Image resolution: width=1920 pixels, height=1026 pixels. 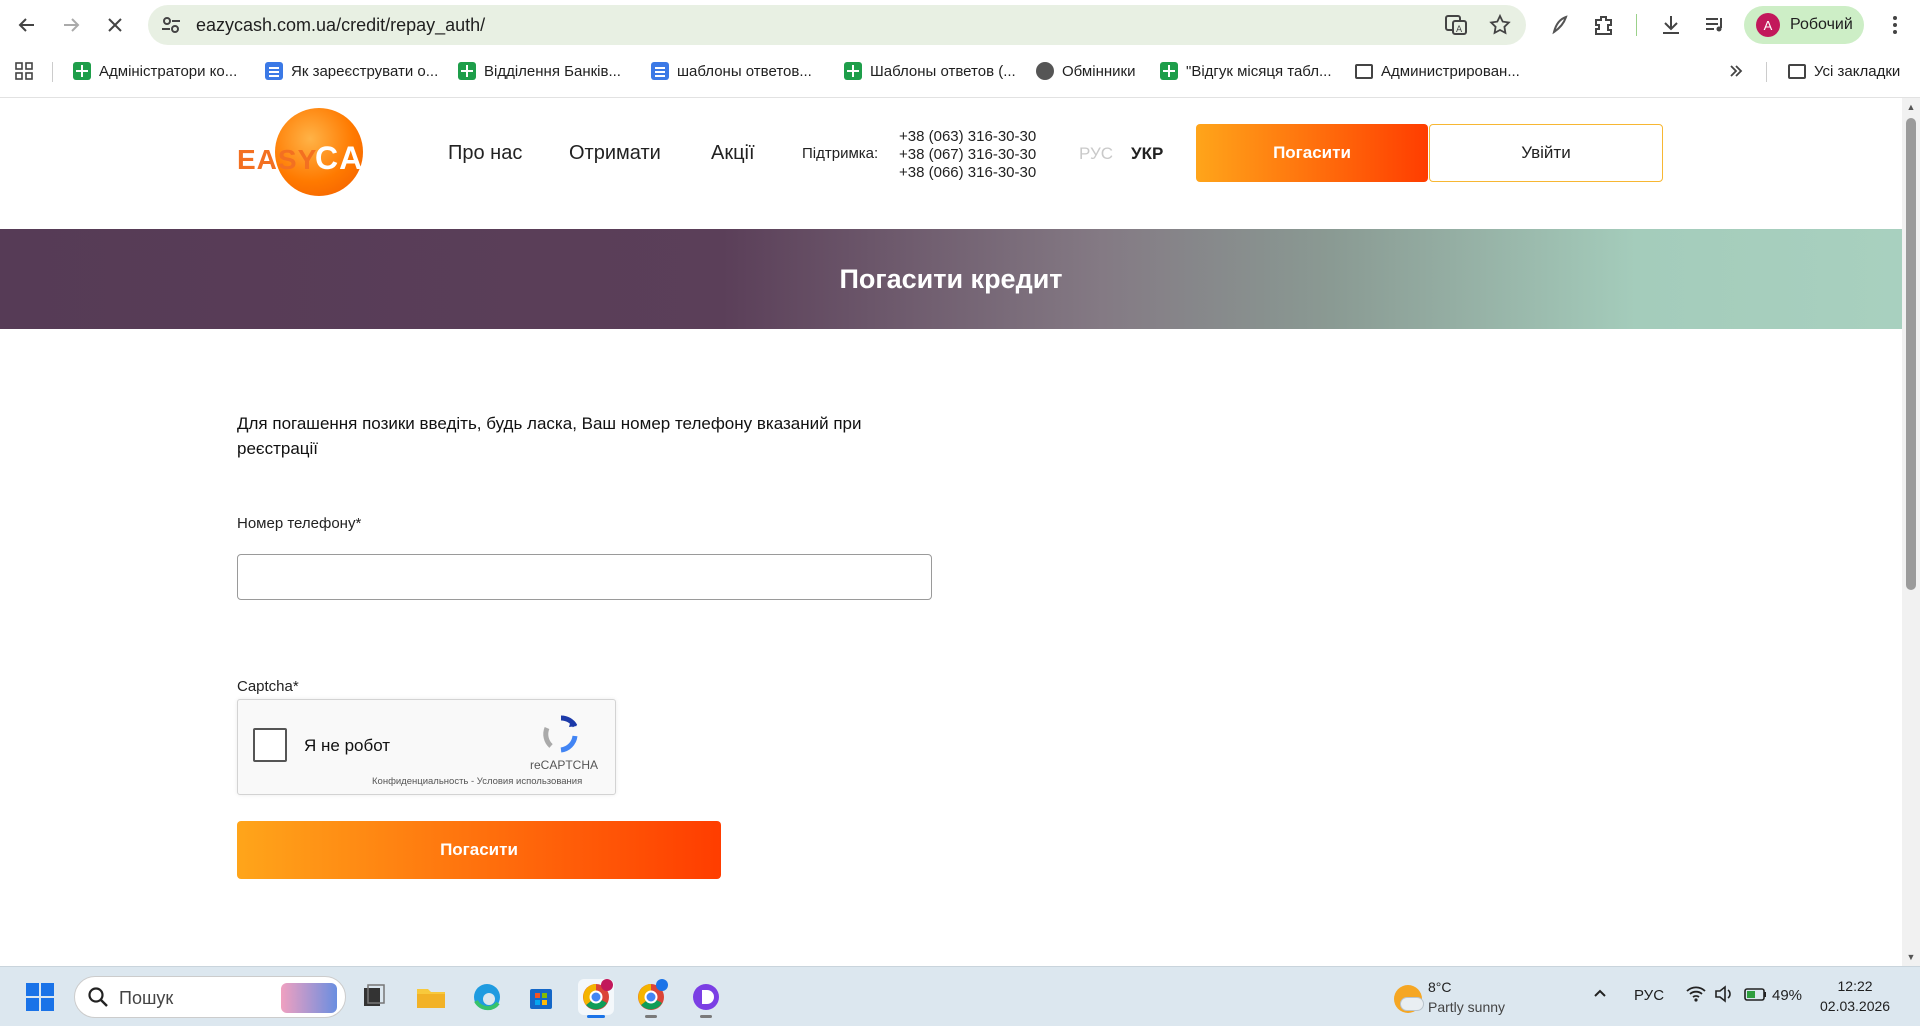 I want to click on page-banner: Погасити кредит, so click(x=951, y=279).